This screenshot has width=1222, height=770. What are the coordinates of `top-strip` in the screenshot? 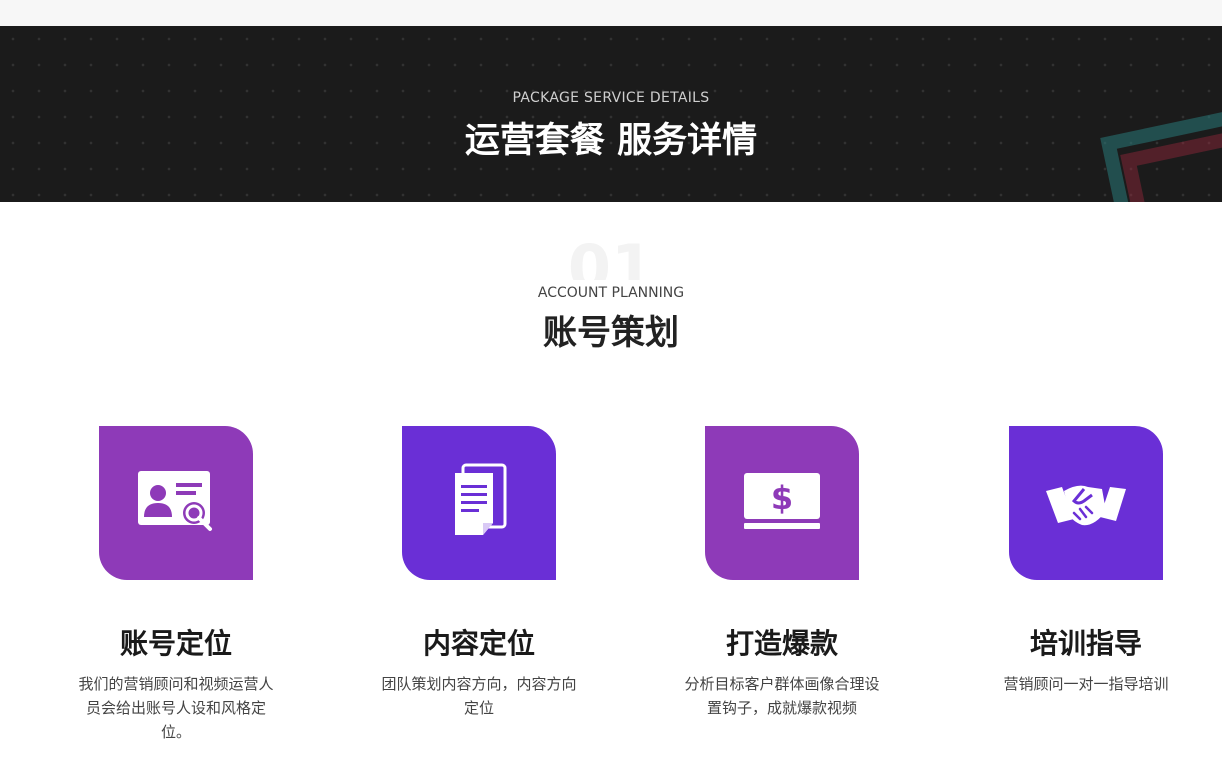 It's located at (611, 13).